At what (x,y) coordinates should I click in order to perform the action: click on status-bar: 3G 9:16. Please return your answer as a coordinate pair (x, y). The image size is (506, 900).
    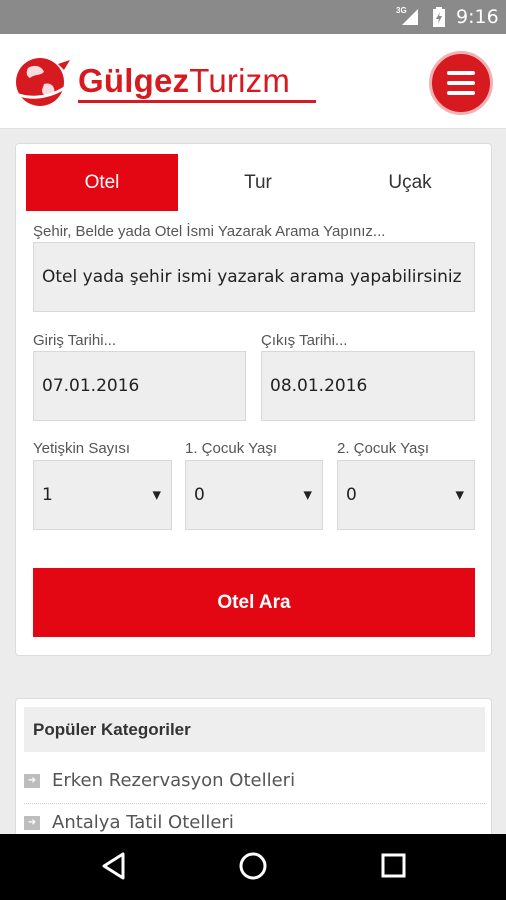
    Looking at the image, I should click on (253, 17).